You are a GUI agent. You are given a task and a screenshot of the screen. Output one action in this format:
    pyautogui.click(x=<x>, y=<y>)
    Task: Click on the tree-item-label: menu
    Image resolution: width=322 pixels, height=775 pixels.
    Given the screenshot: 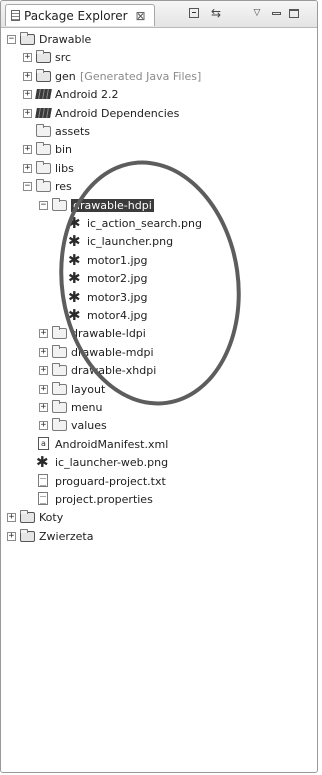 What is the action you would take?
    pyautogui.click(x=87, y=407)
    